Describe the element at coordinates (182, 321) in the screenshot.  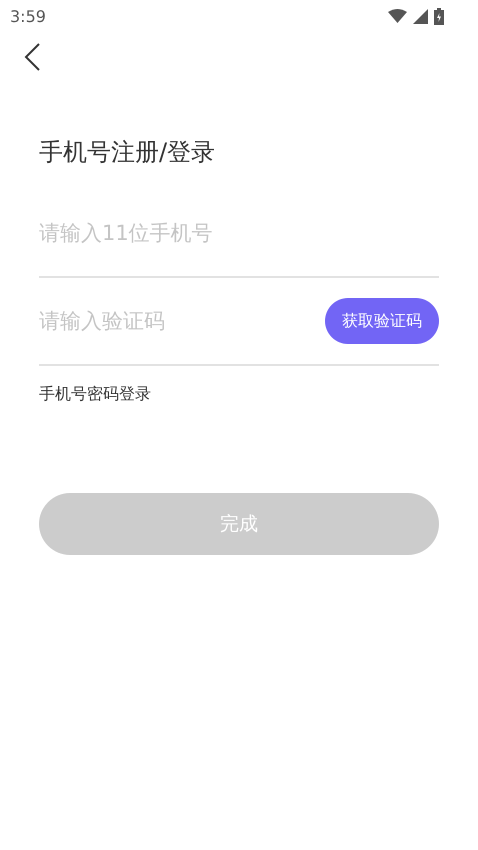
I see `code-input-field: 请输入验证码` at that location.